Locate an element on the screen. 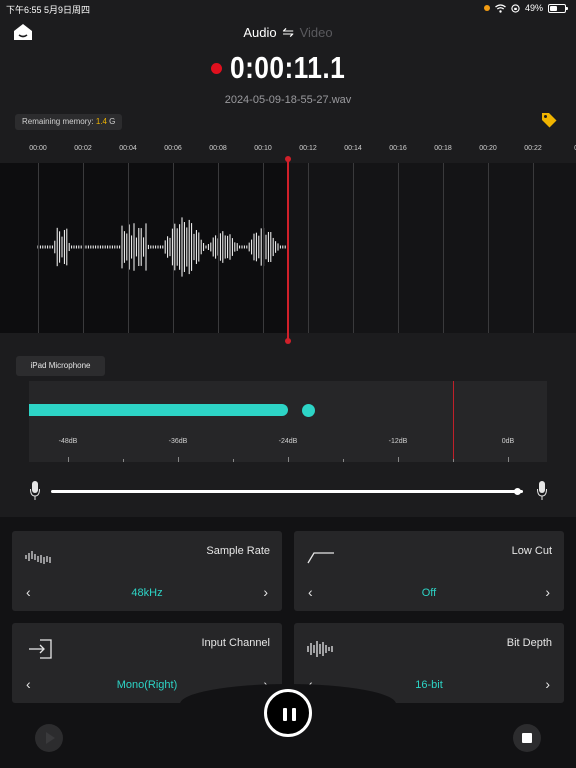  playhead-bottom-dot is located at coordinates (288, 341).